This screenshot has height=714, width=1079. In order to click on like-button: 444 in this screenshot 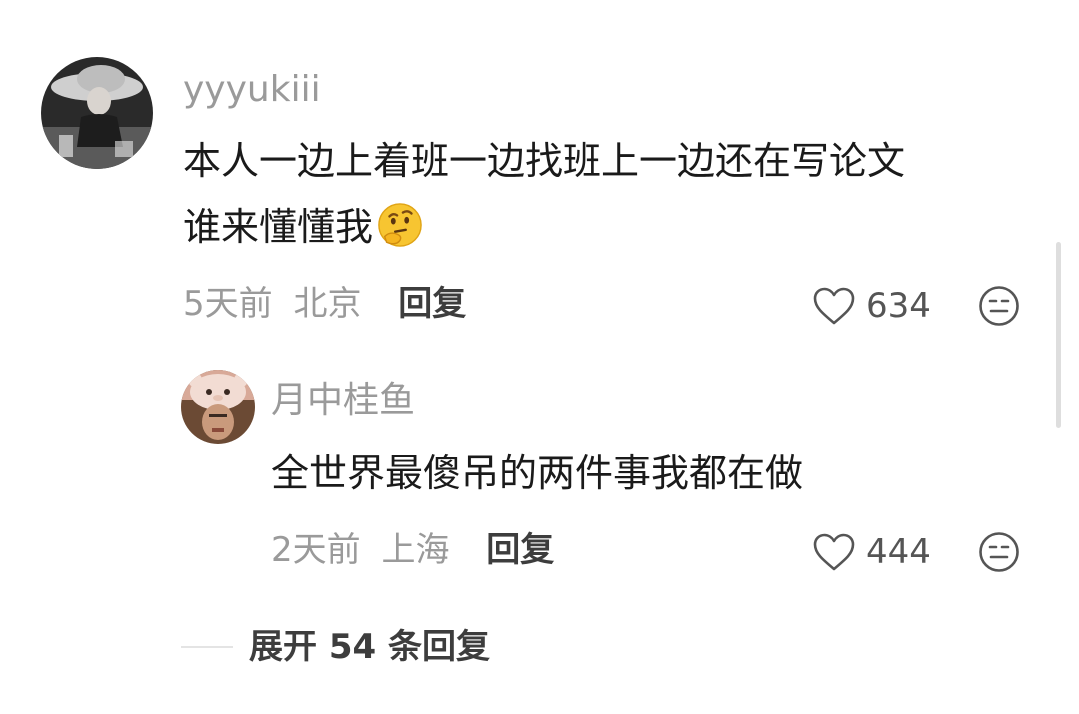, I will do `click(871, 552)`.